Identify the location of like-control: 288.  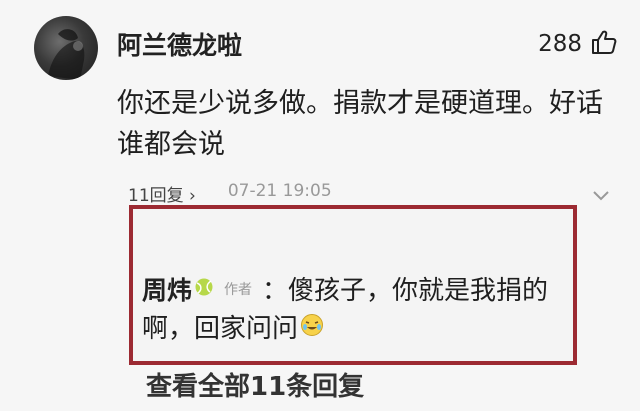
(578, 44).